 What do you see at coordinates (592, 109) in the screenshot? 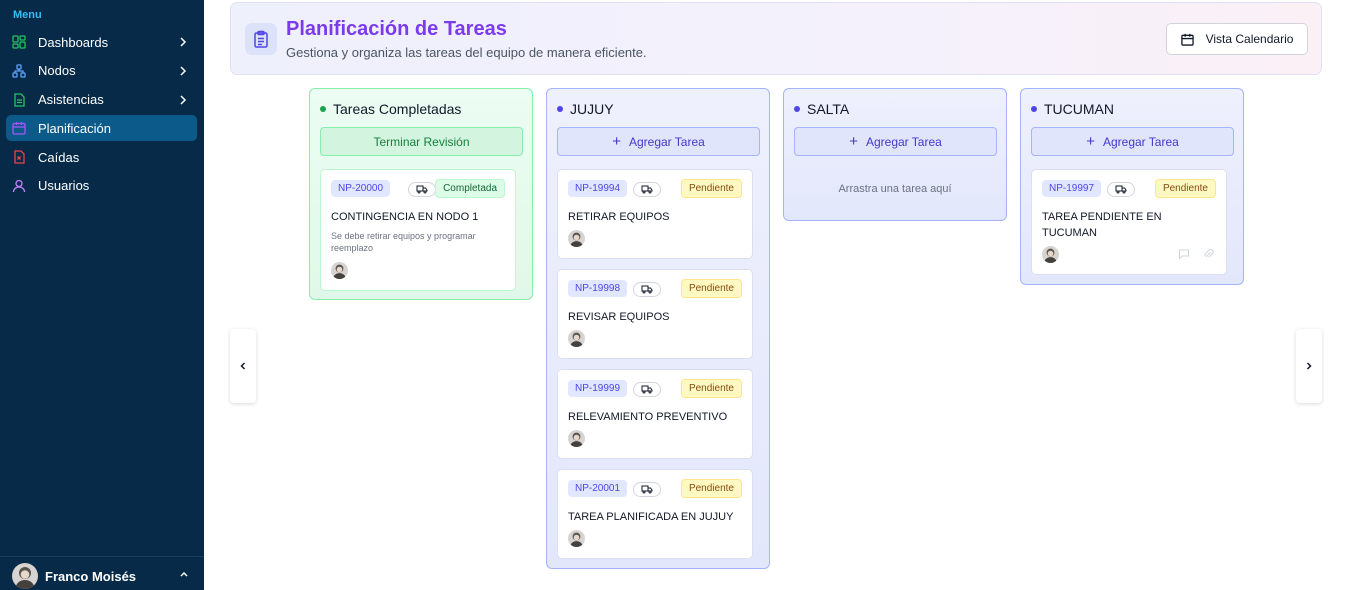
I see `column-title: JUJUY` at bounding box center [592, 109].